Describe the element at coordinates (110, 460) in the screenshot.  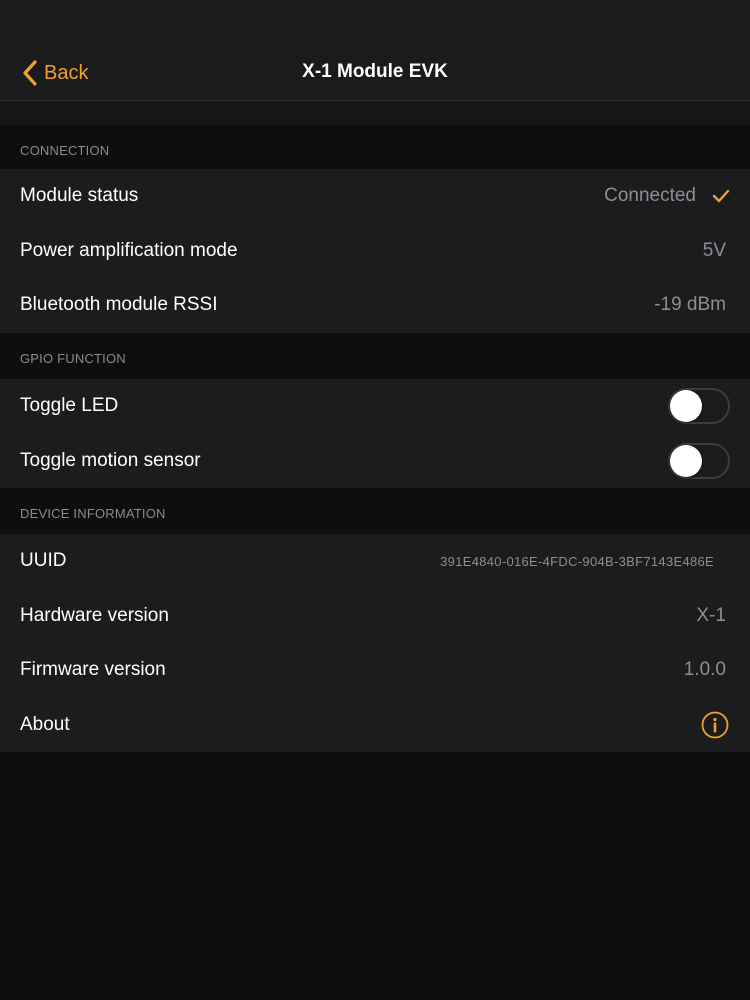
I see `toggle-motion-label: Toggle motion sensor` at that location.